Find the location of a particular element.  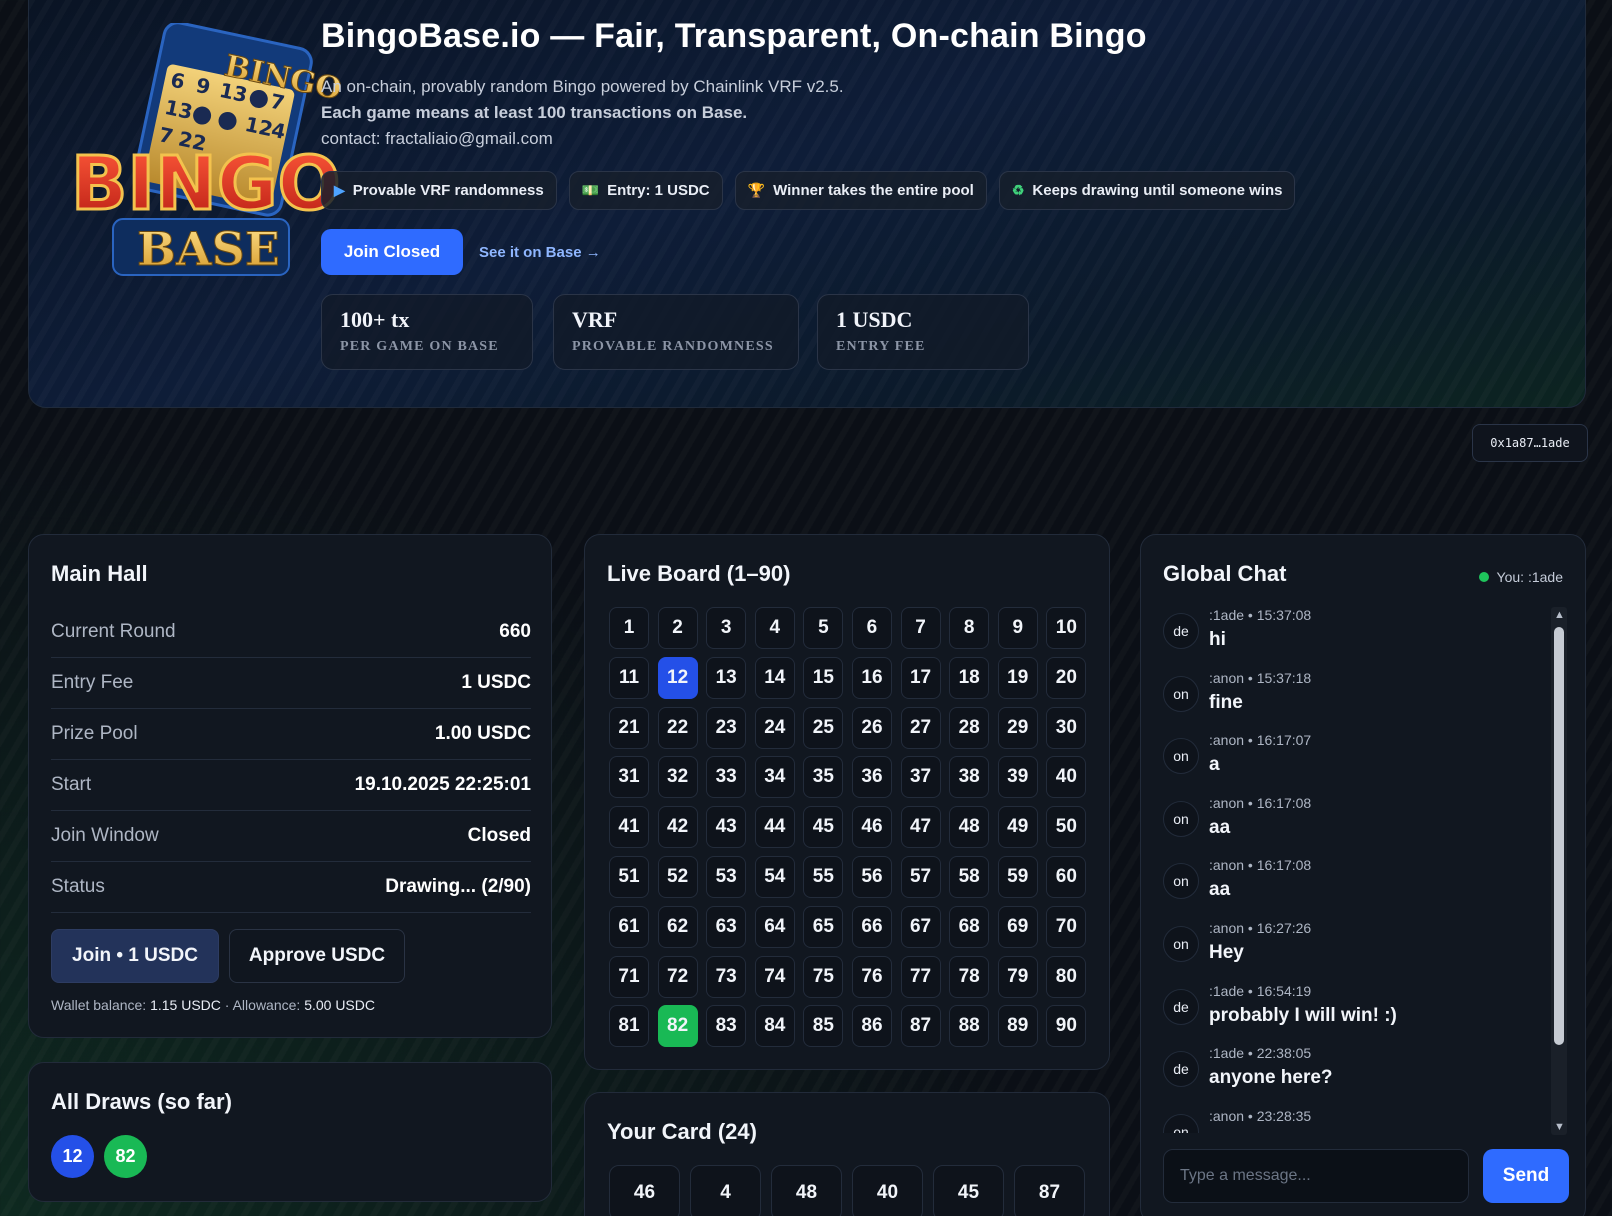

board-cell-1: 1 is located at coordinates (629, 628).